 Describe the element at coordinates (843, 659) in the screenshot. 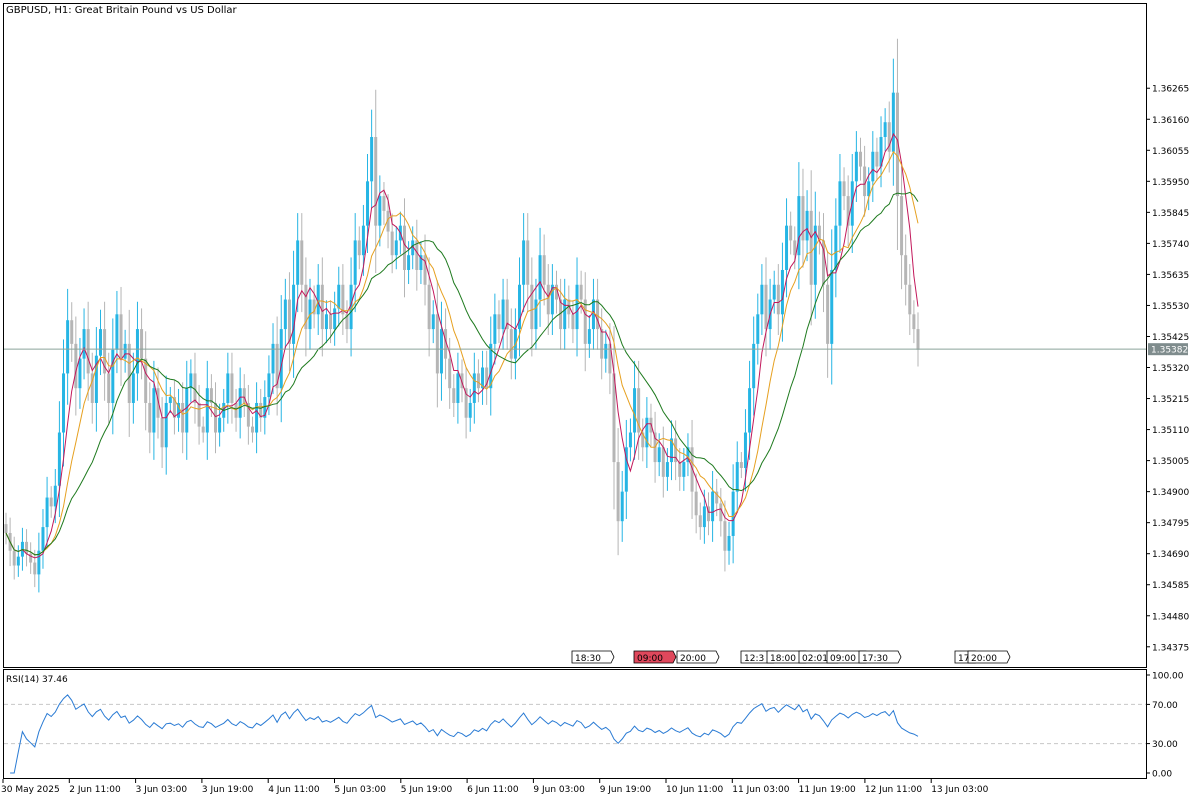

I see `event-marker-label: 09:00` at that location.